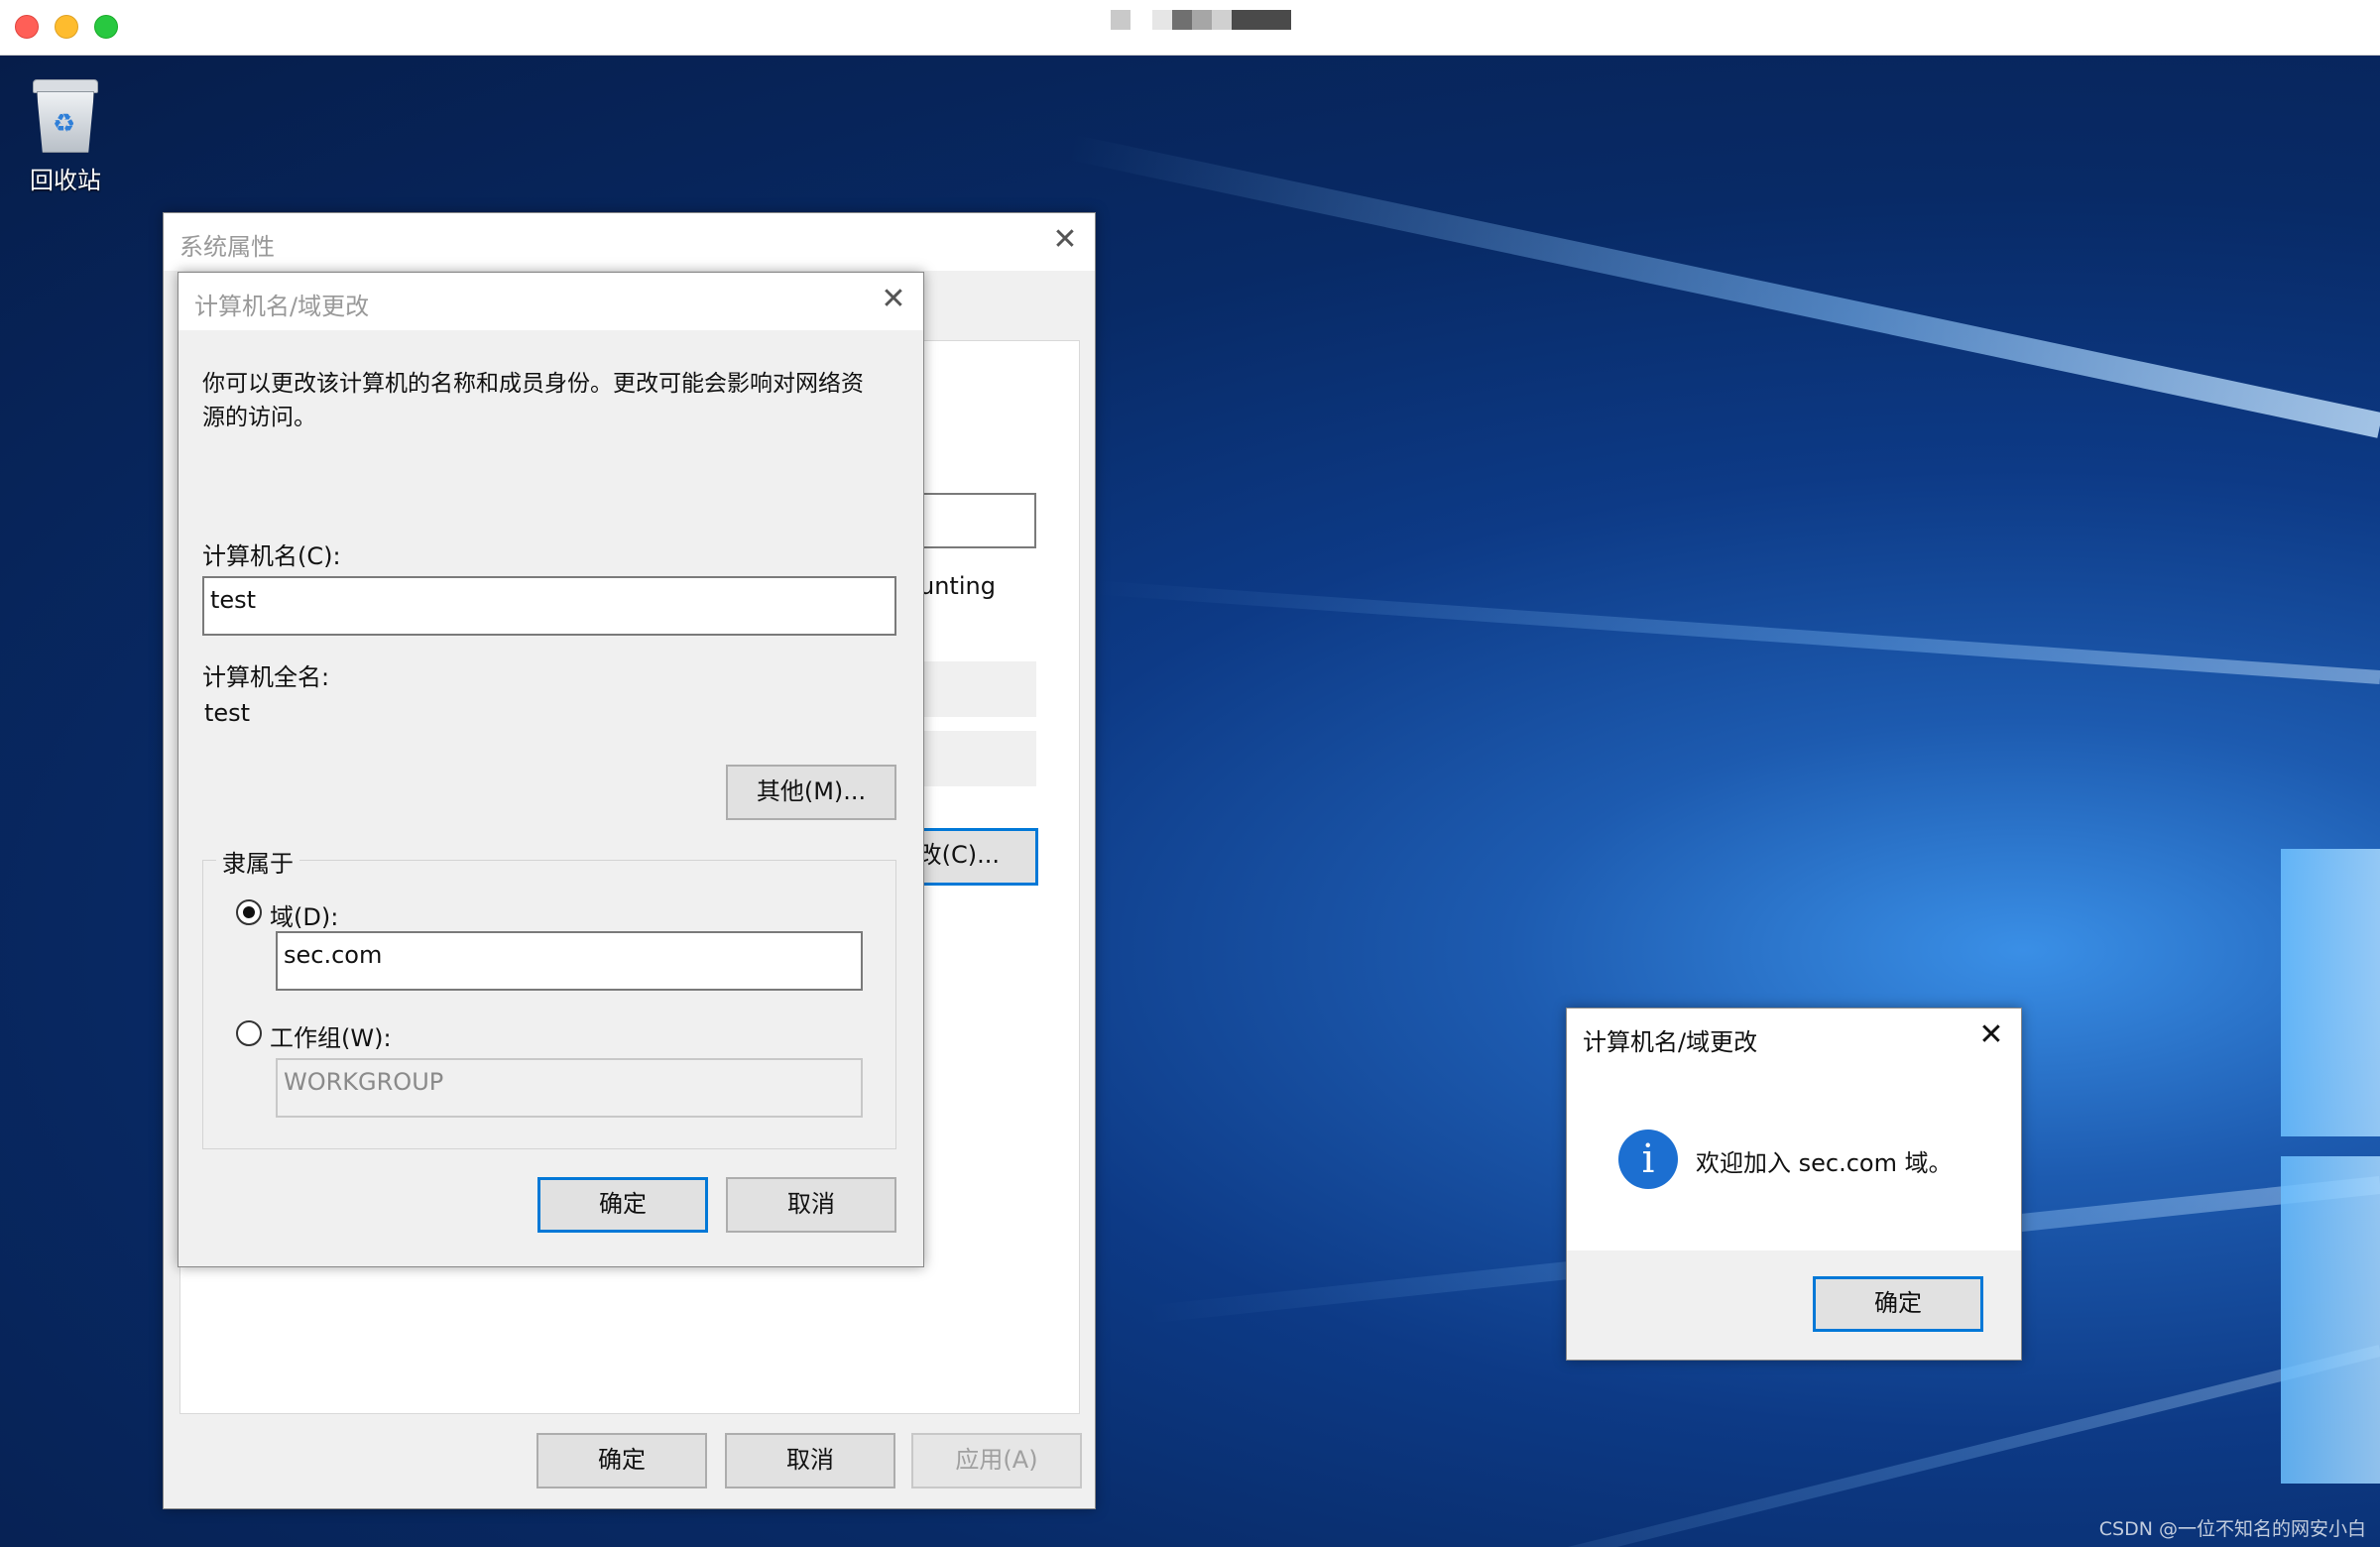 This screenshot has height=1547, width=2380. What do you see at coordinates (810, 1460) in the screenshot?
I see `system-properties-cancel-button: 取消` at bounding box center [810, 1460].